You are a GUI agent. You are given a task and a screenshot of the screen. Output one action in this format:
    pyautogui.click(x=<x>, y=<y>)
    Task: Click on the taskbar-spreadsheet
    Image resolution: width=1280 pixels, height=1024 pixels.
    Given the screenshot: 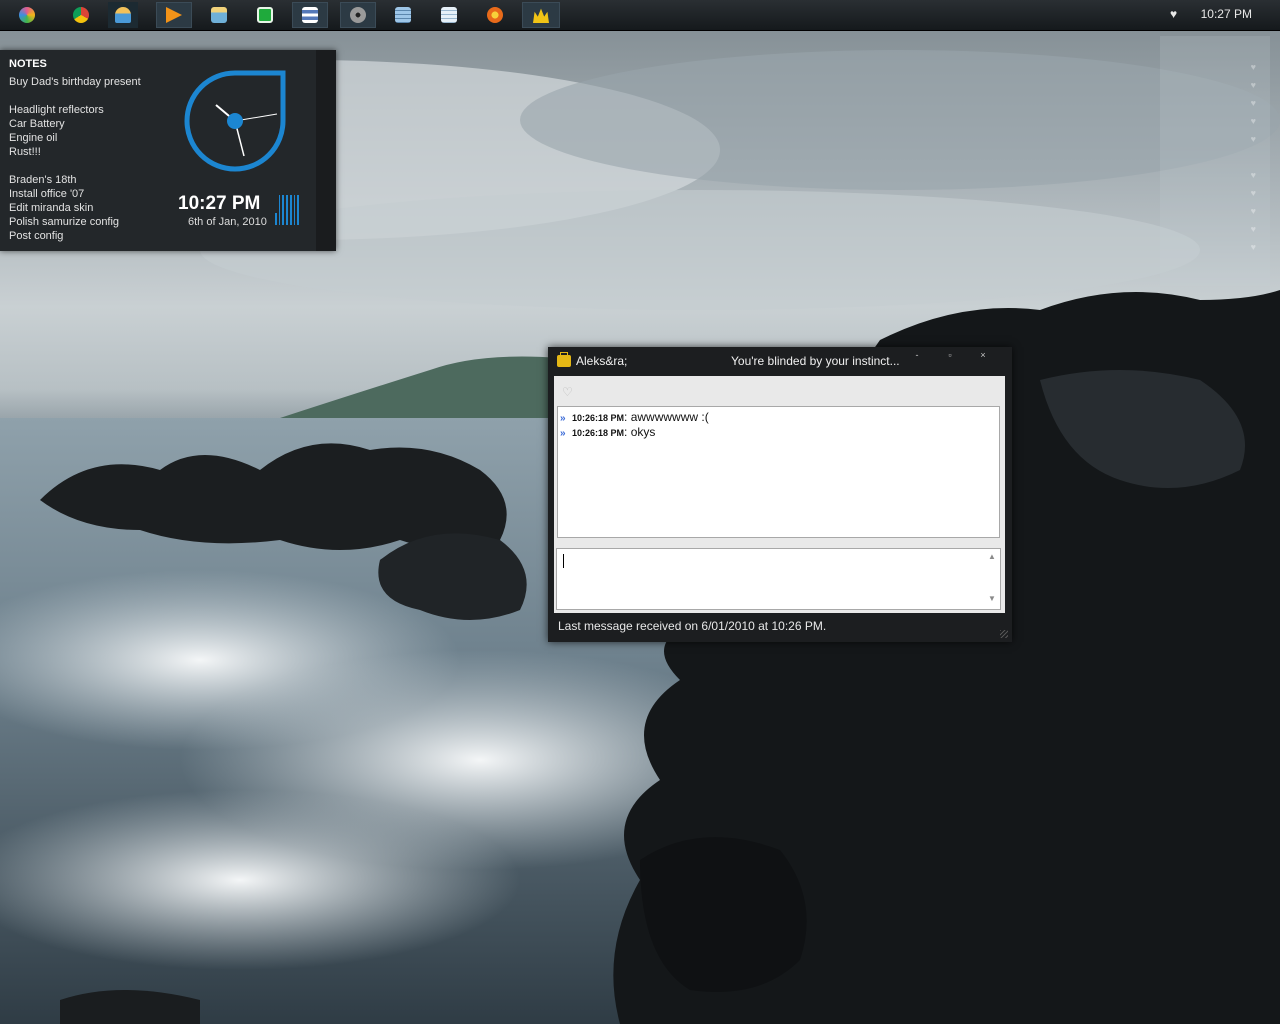 What is the action you would take?
    pyautogui.click(x=265, y=15)
    